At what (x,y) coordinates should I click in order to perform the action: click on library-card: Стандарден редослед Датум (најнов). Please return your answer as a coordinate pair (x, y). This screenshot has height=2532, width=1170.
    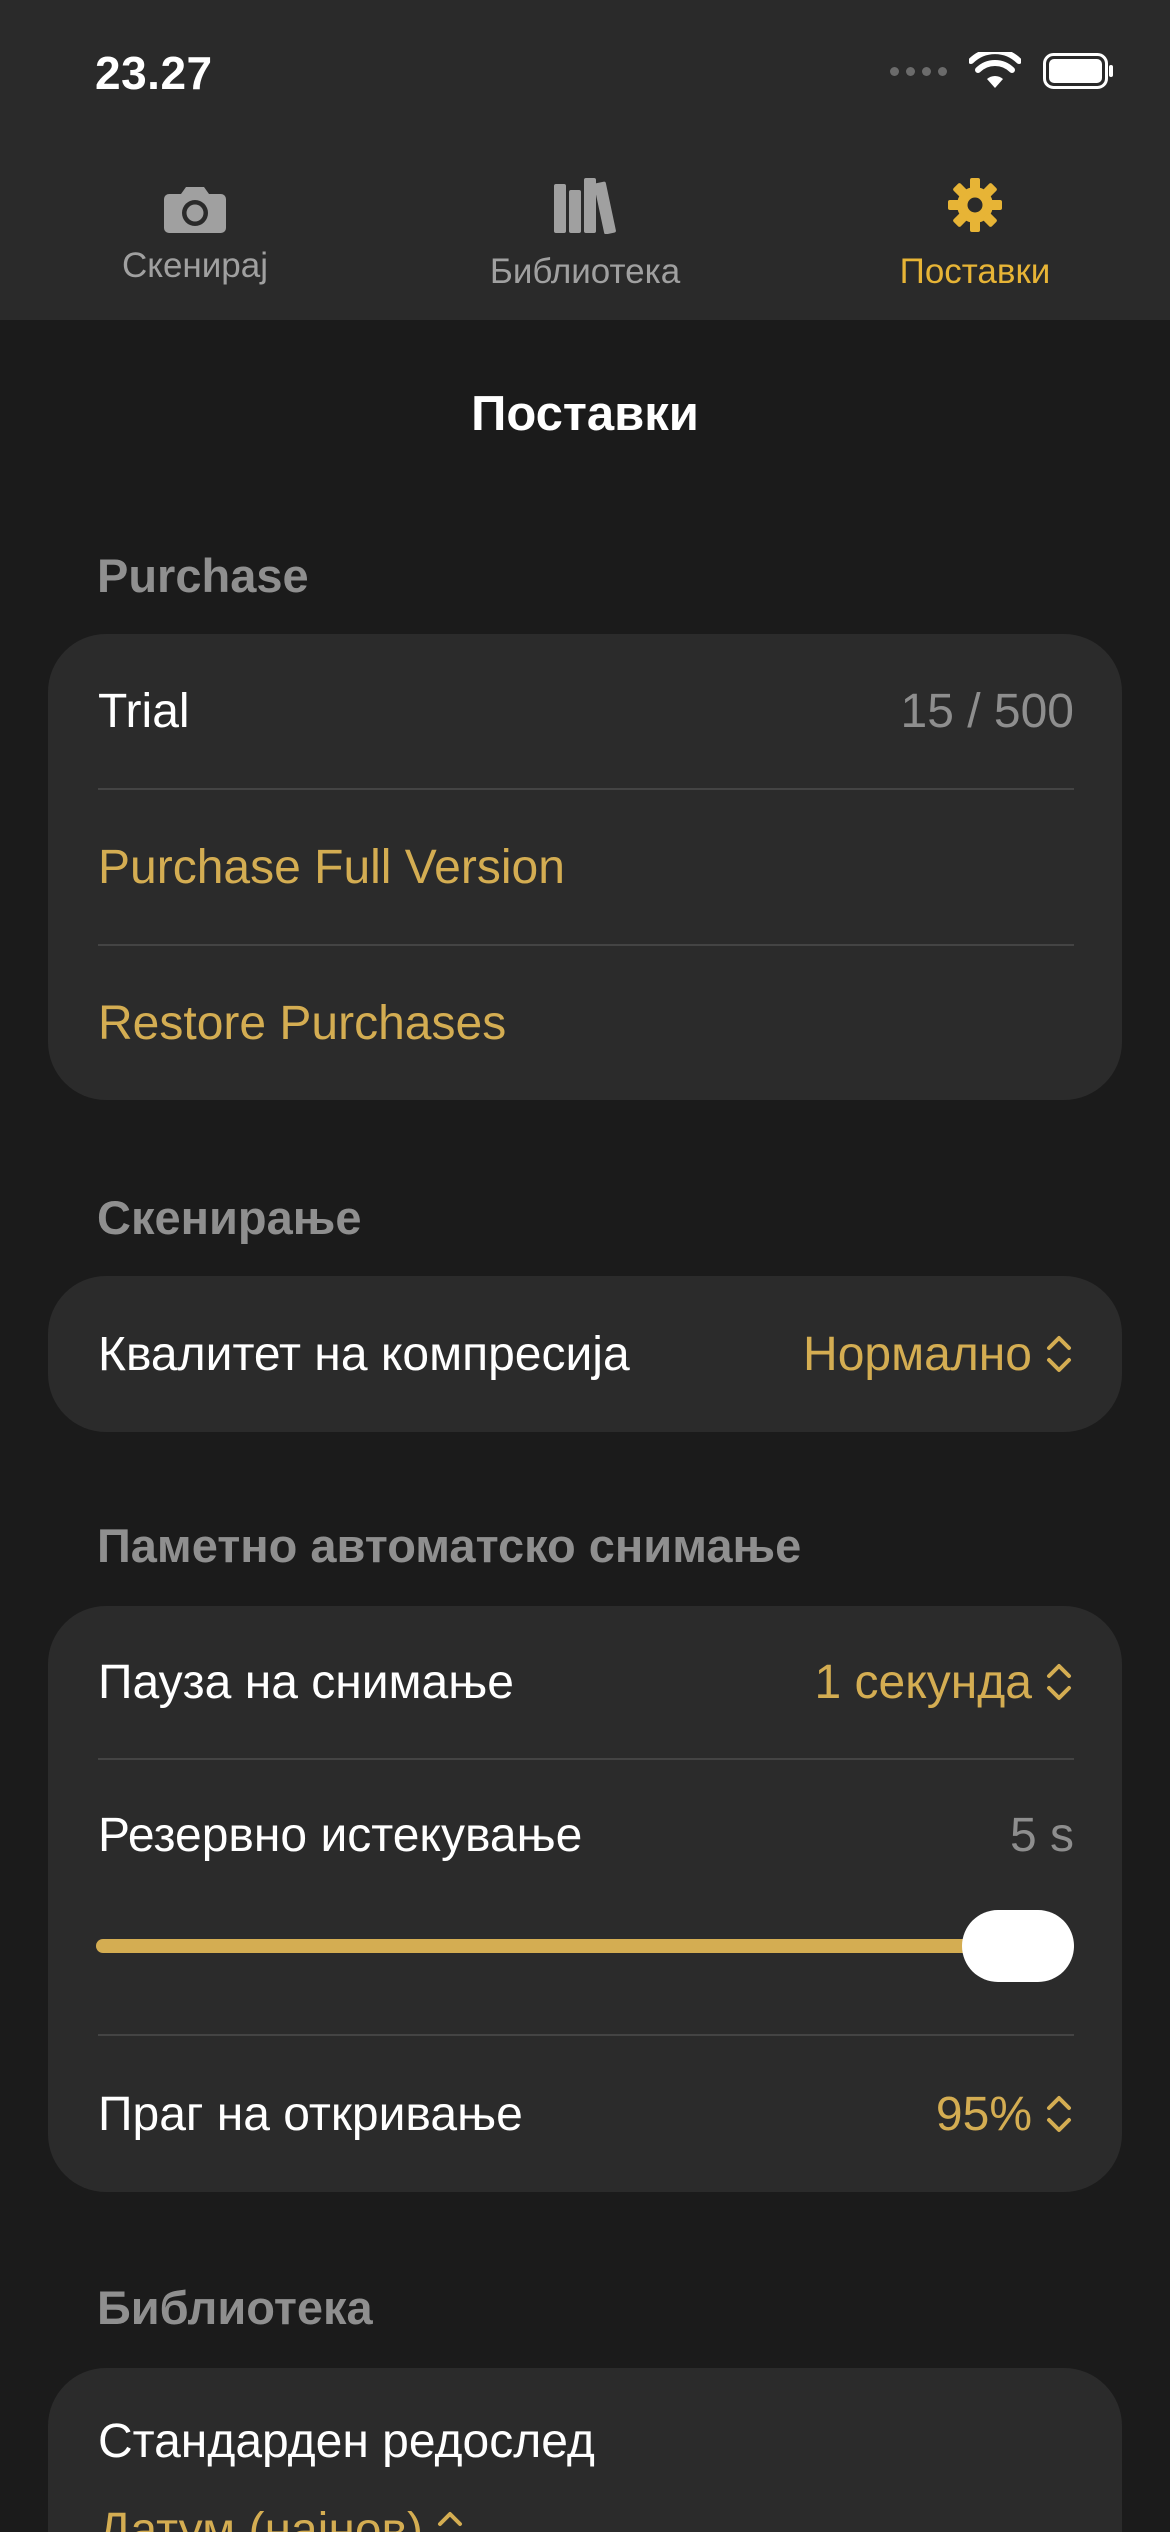
    Looking at the image, I should click on (585, 2450).